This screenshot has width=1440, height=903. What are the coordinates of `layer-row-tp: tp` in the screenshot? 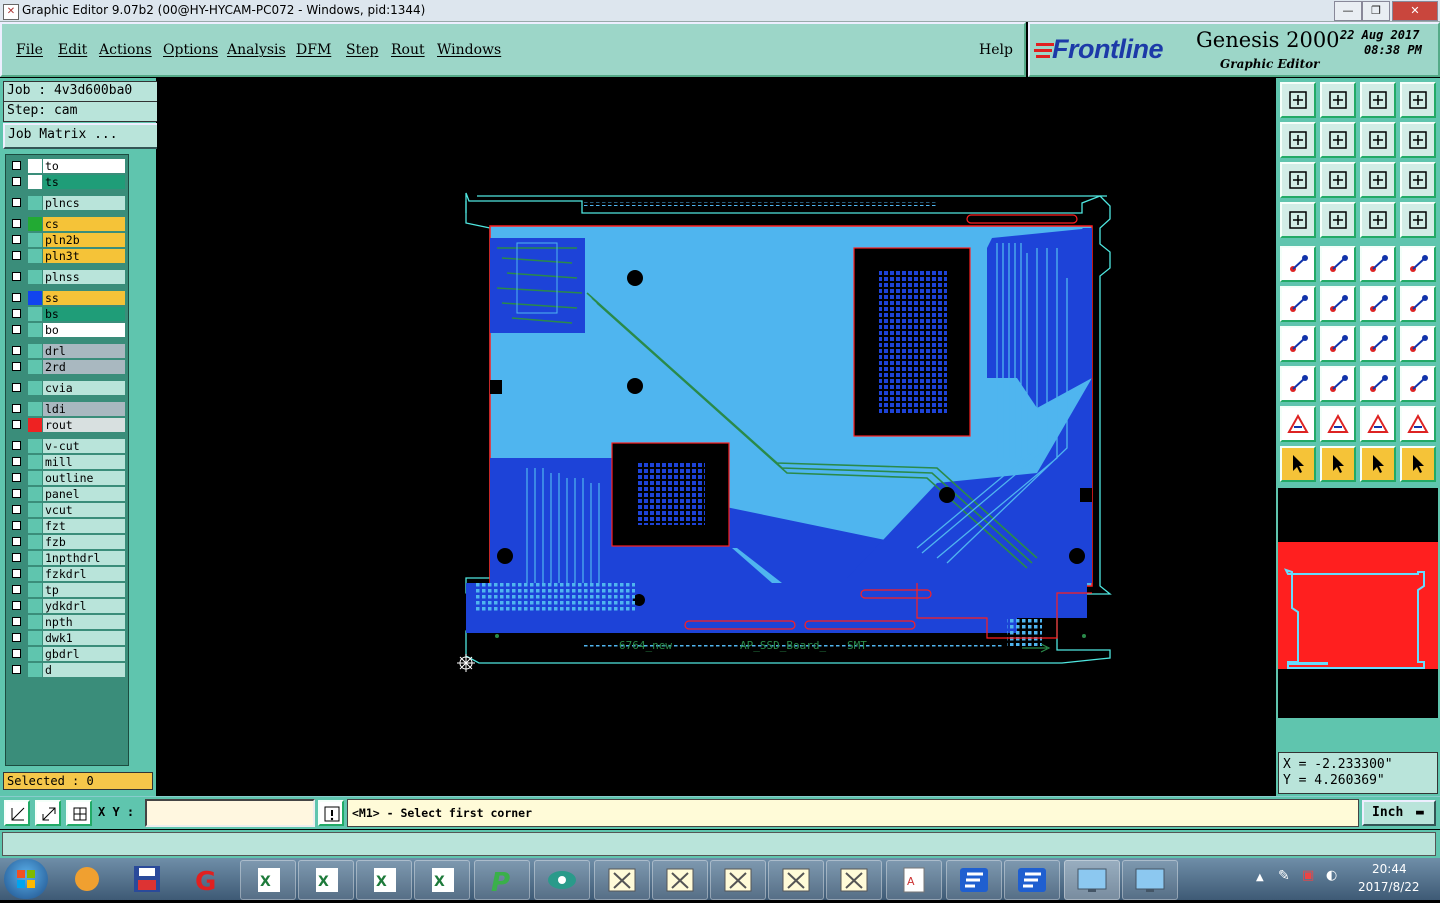 It's located at (67, 590).